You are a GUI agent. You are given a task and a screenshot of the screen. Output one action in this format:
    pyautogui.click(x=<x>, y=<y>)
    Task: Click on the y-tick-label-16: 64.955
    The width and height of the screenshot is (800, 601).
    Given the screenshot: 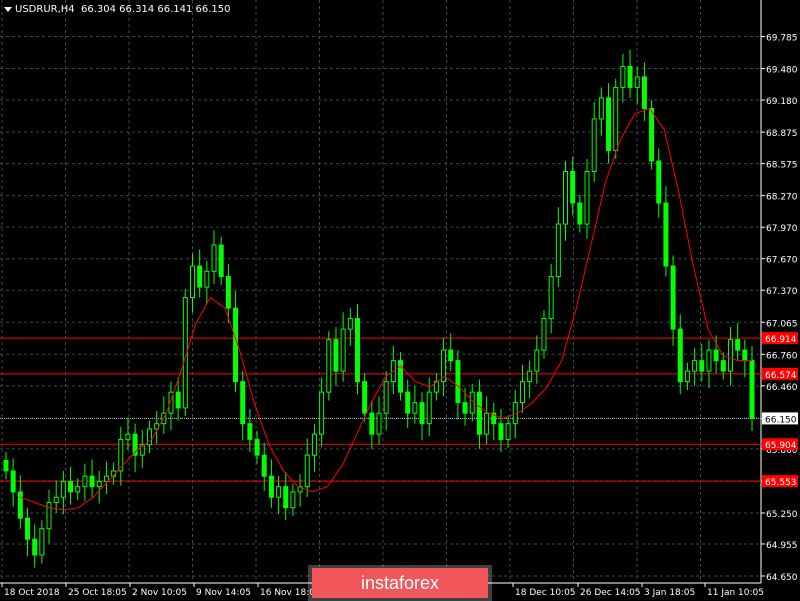 What is the action you would take?
    pyautogui.click(x=782, y=546)
    